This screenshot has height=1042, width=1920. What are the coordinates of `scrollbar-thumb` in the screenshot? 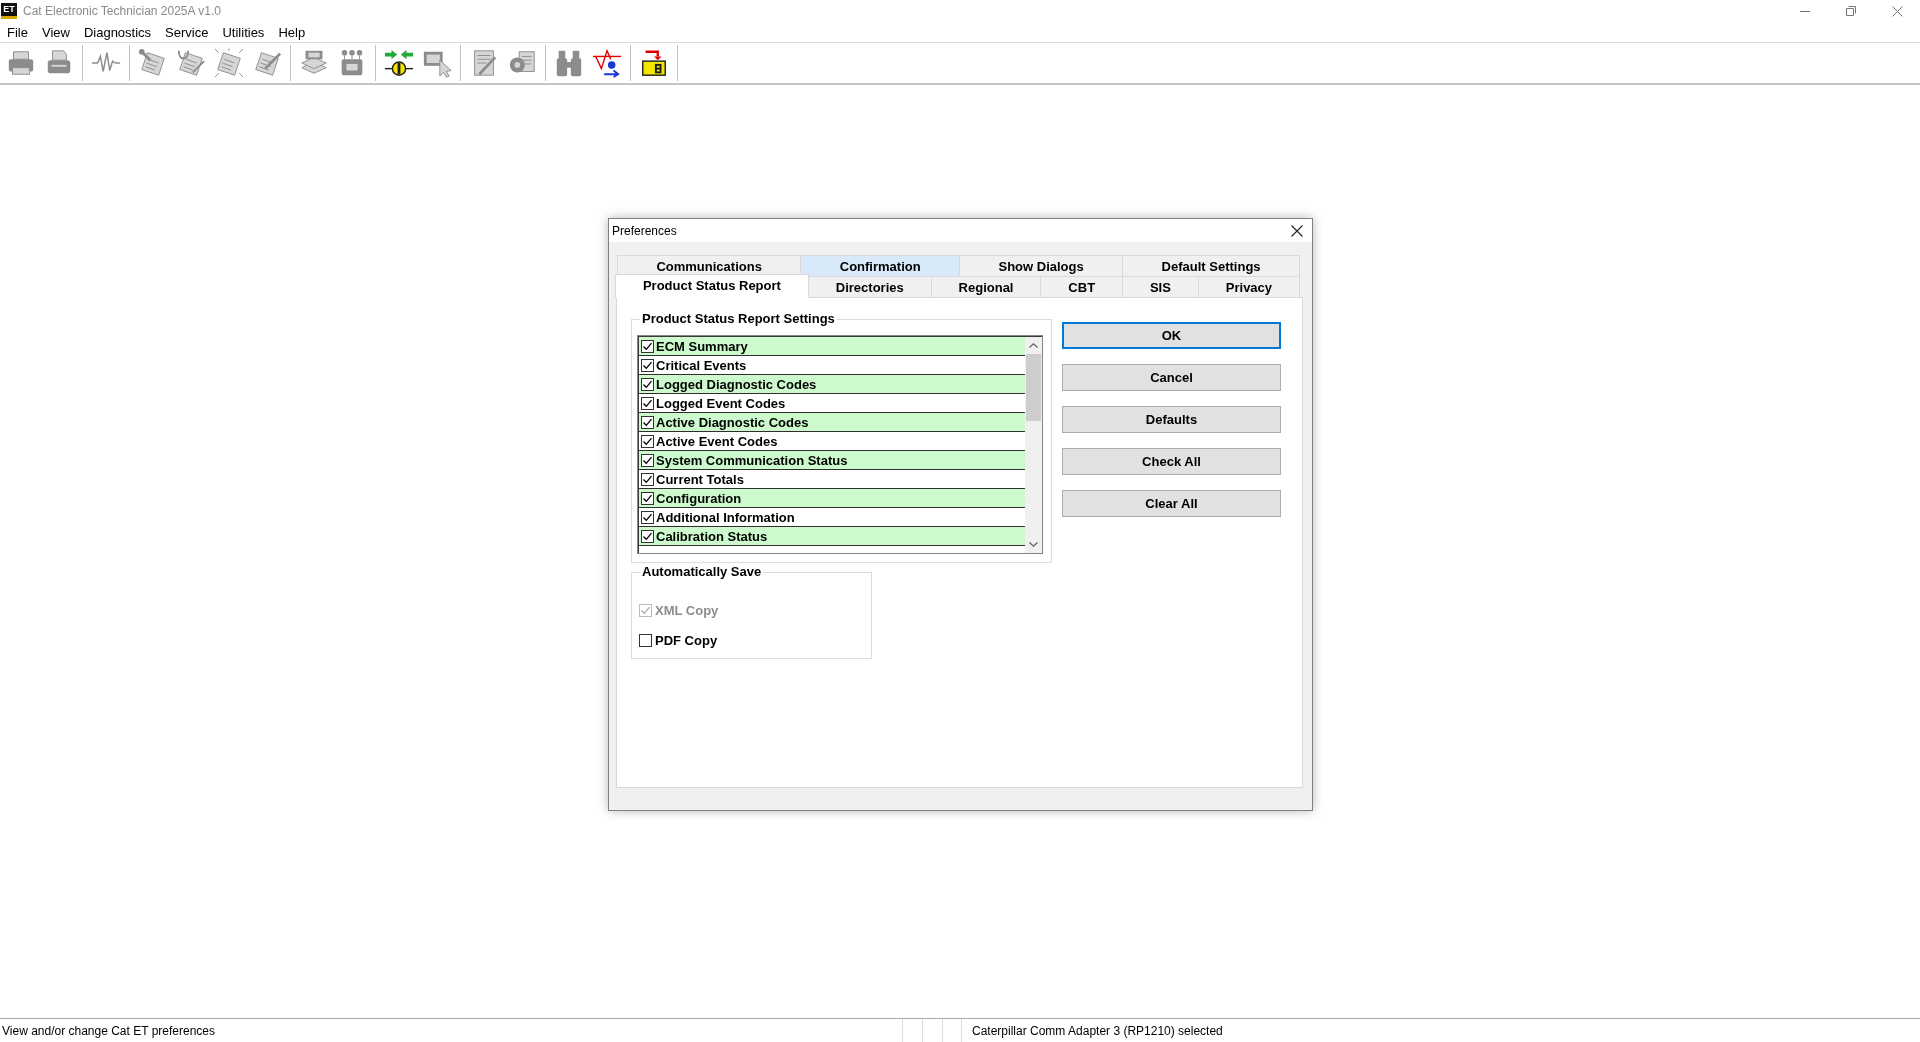 It's located at (1033, 387).